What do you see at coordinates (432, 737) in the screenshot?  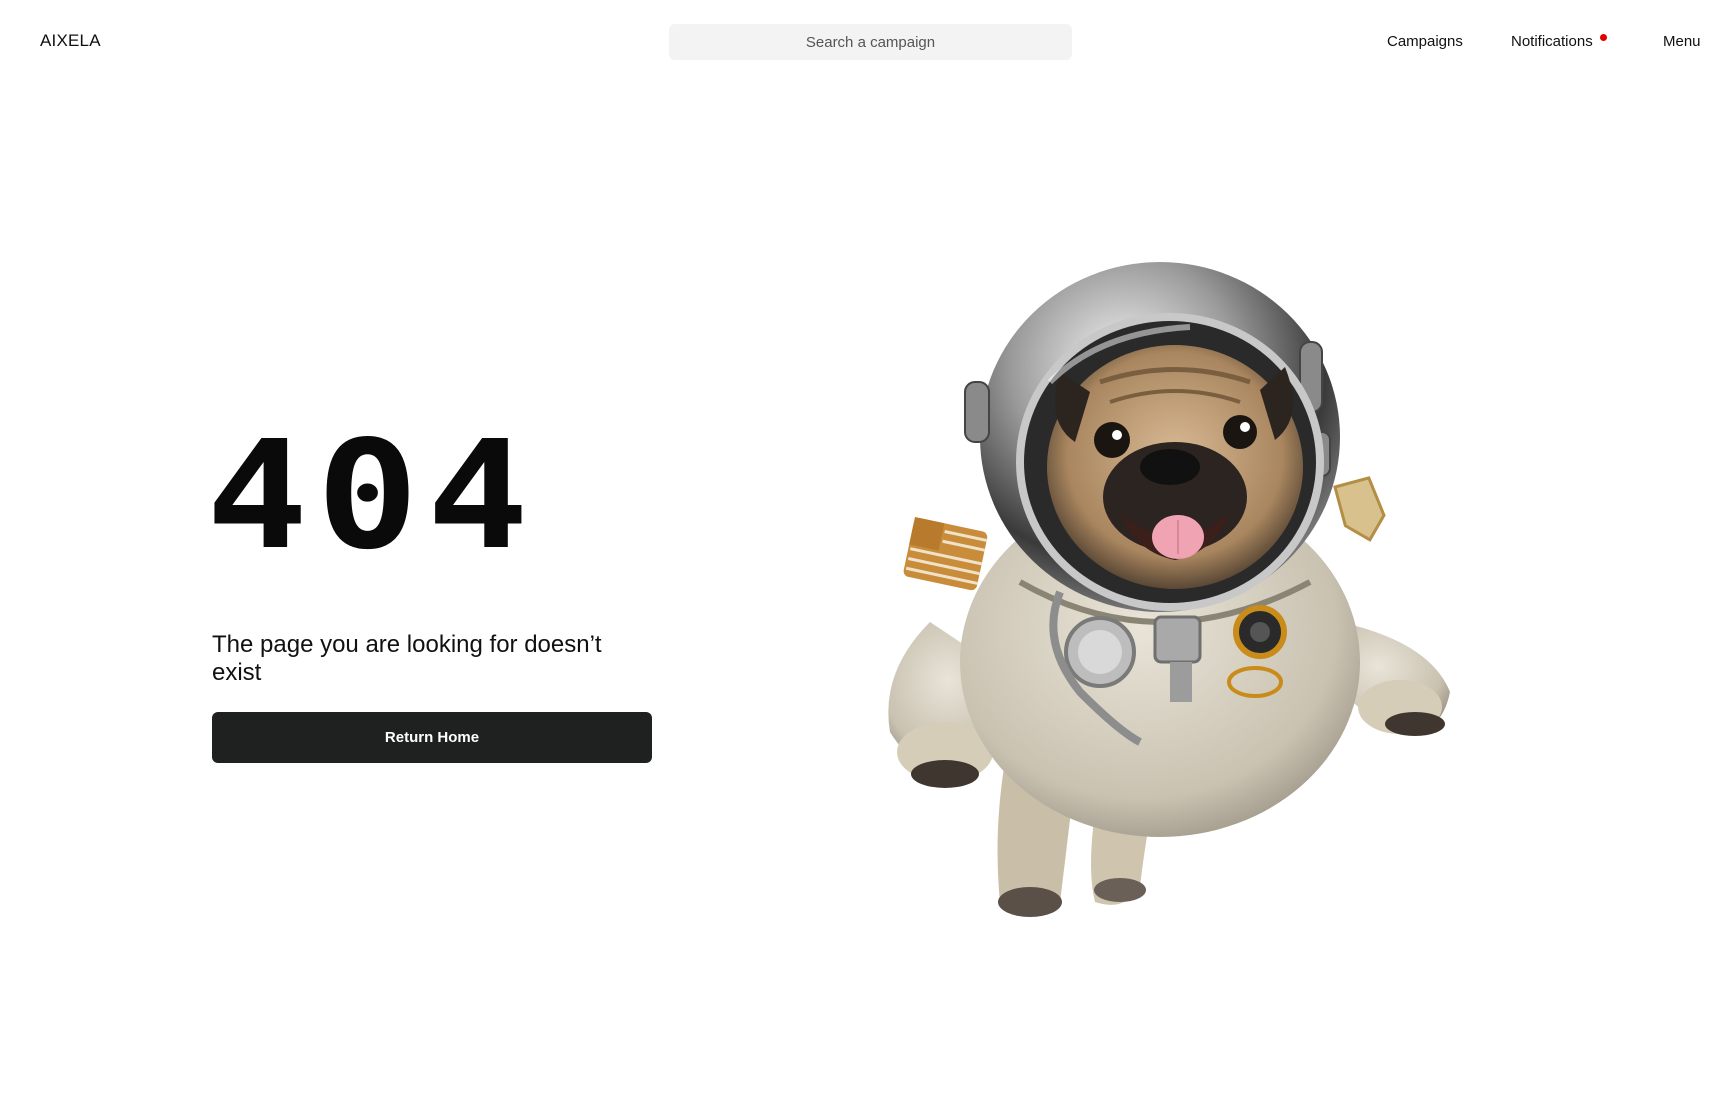 I see `return-home-button: Return Home` at bounding box center [432, 737].